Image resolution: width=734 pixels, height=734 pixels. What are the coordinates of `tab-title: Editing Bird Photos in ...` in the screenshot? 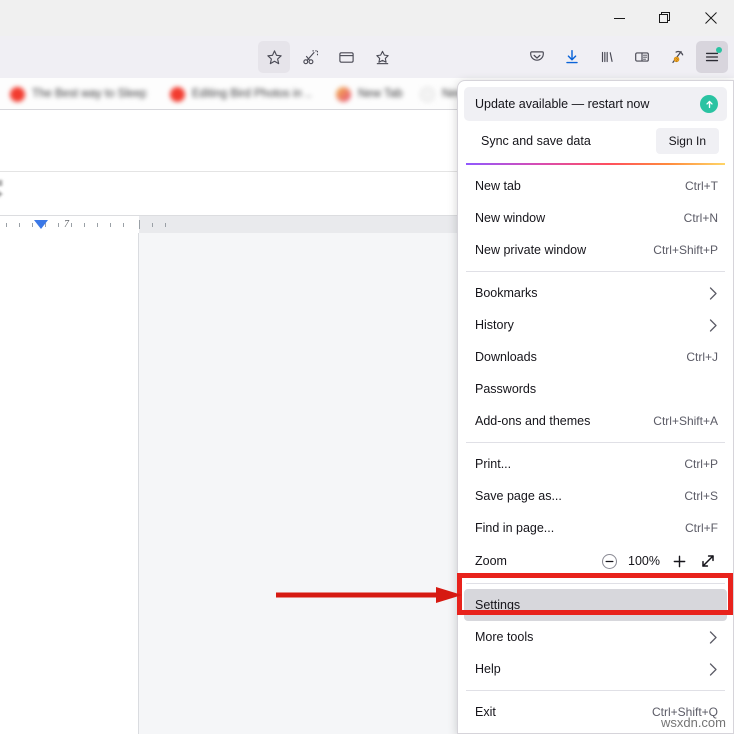 It's located at (252, 94).